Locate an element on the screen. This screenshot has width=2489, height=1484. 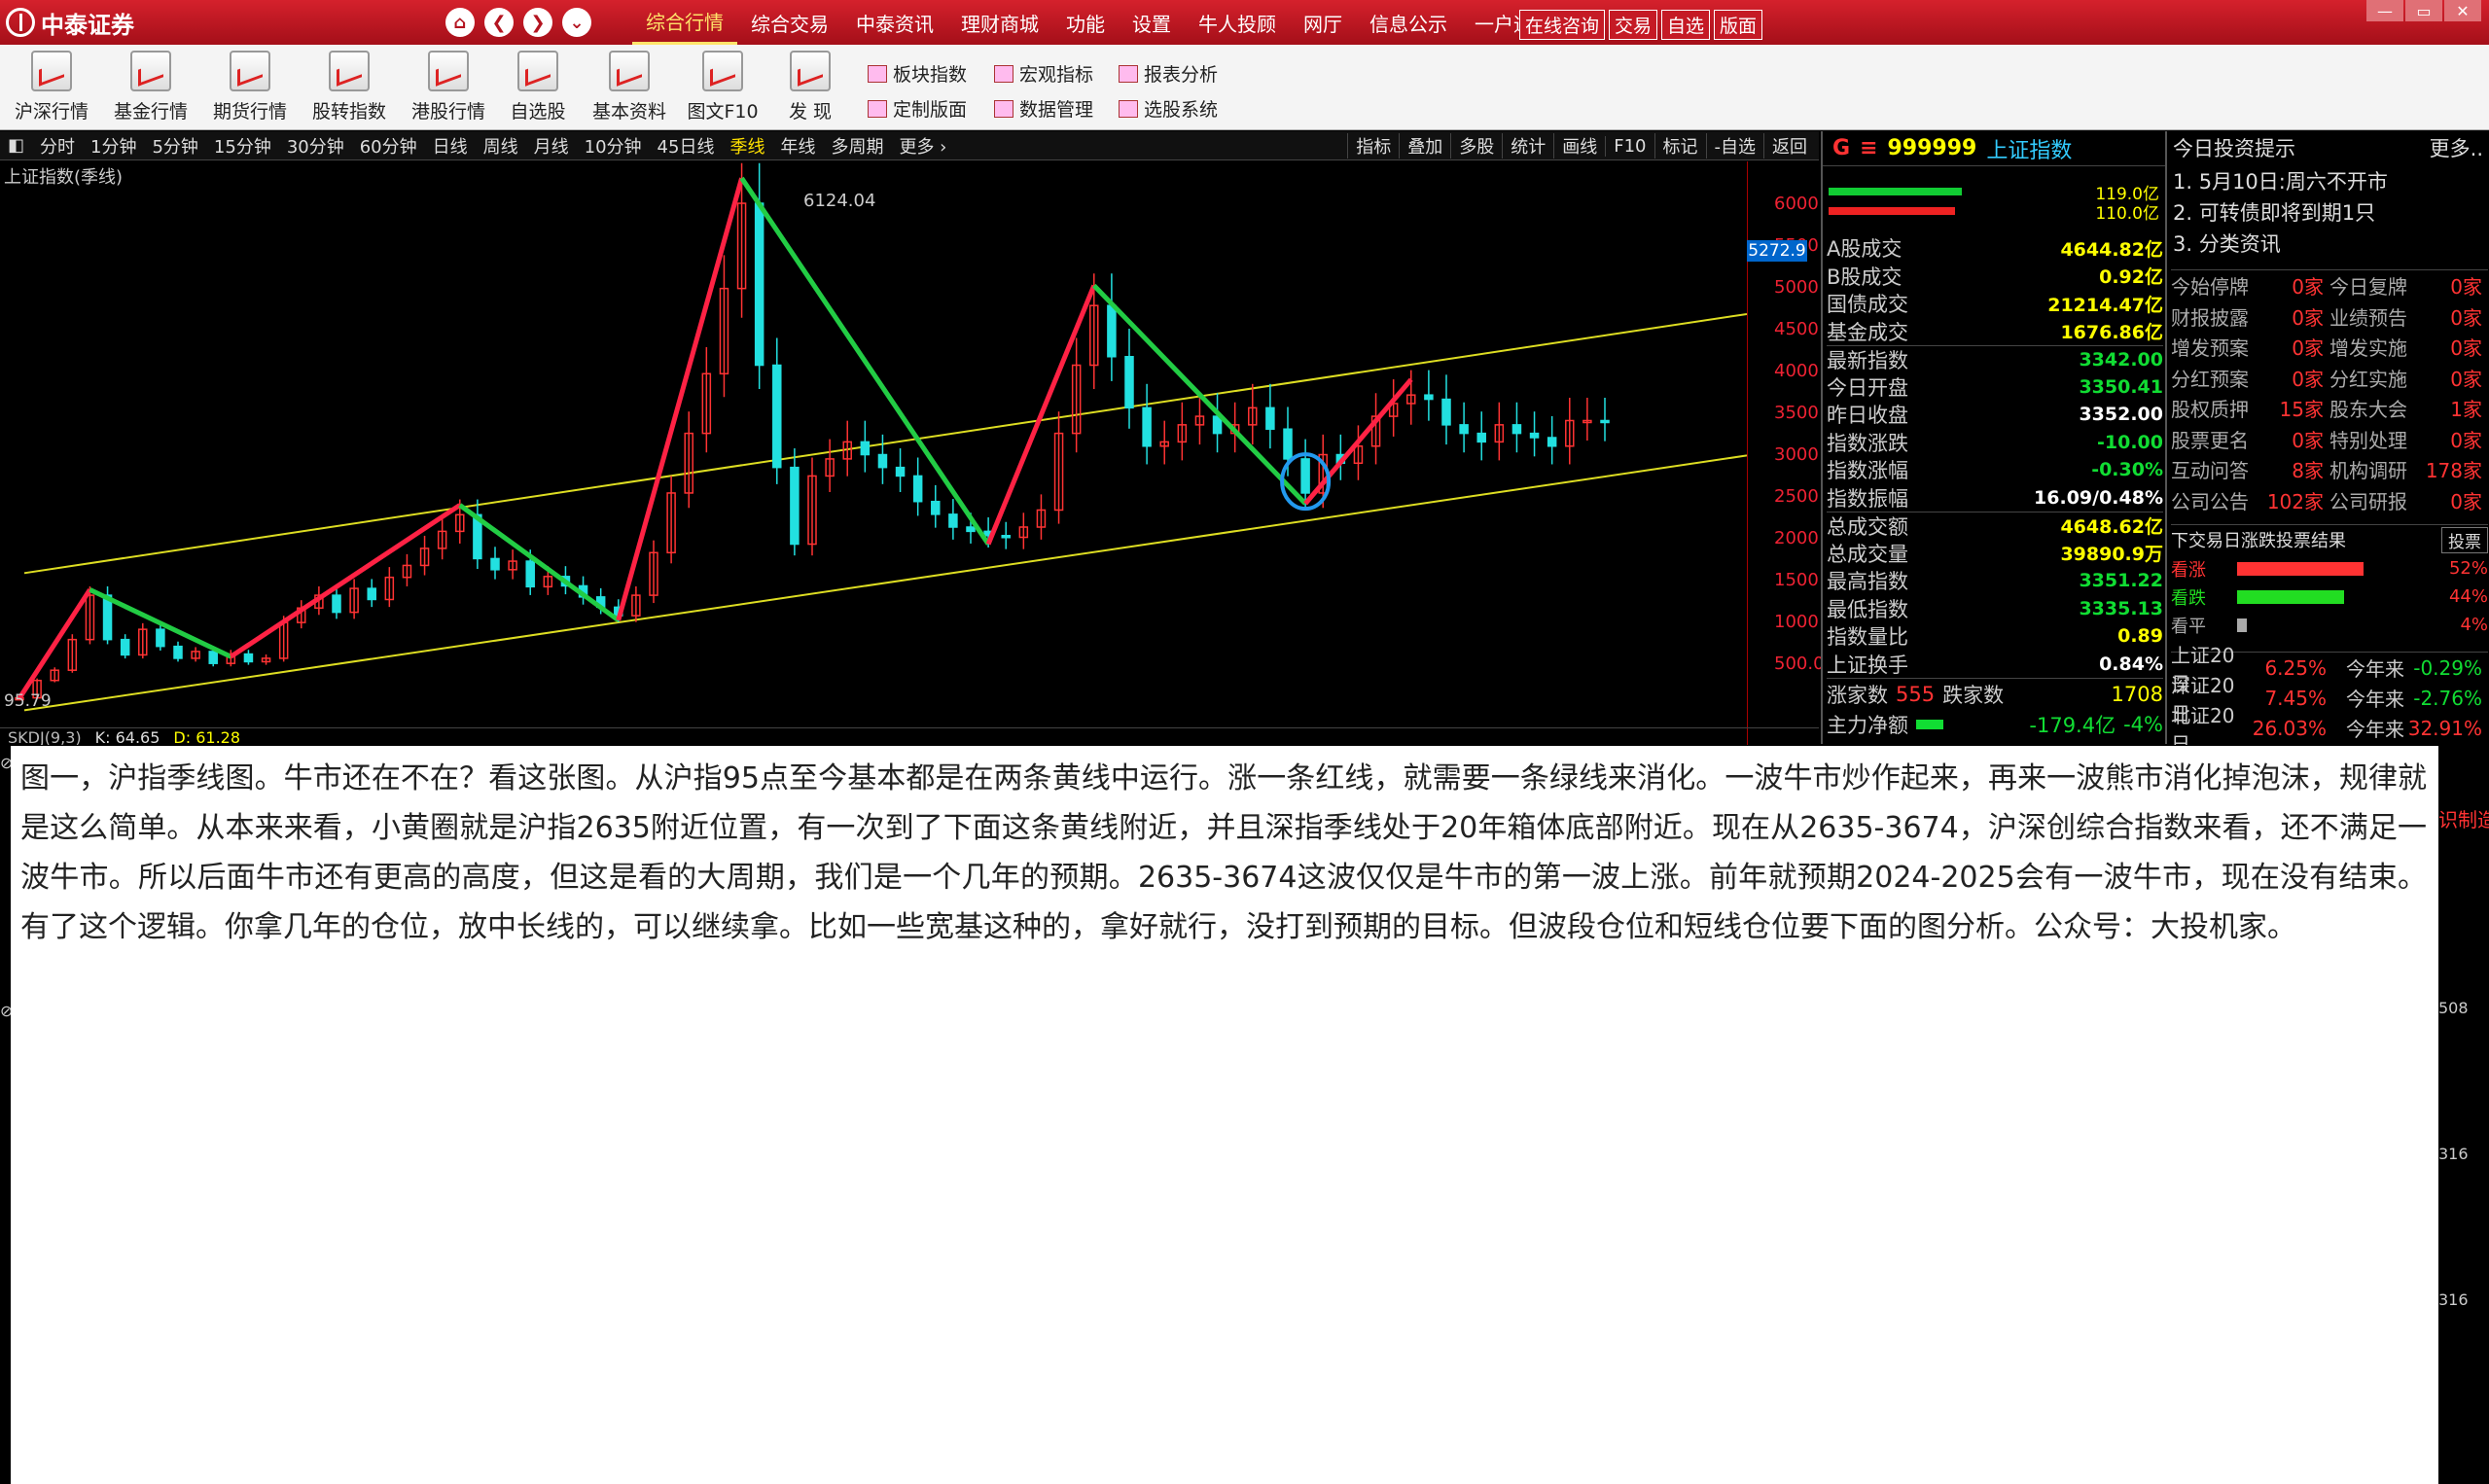
tool-multi: 多股 is located at coordinates (1476, 146).